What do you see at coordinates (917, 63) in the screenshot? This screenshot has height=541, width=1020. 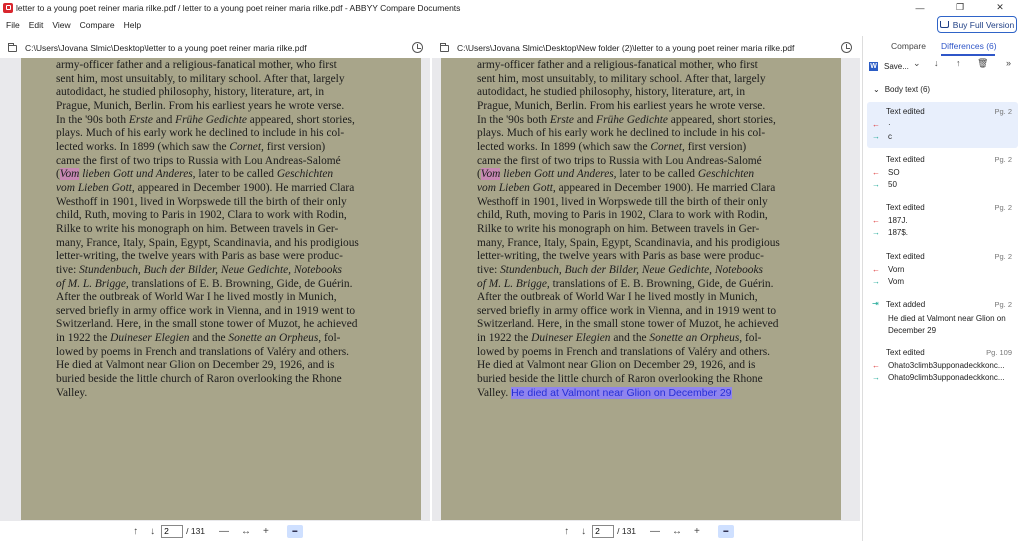 I see `dropdown-chevron-icon: ⌄` at bounding box center [917, 63].